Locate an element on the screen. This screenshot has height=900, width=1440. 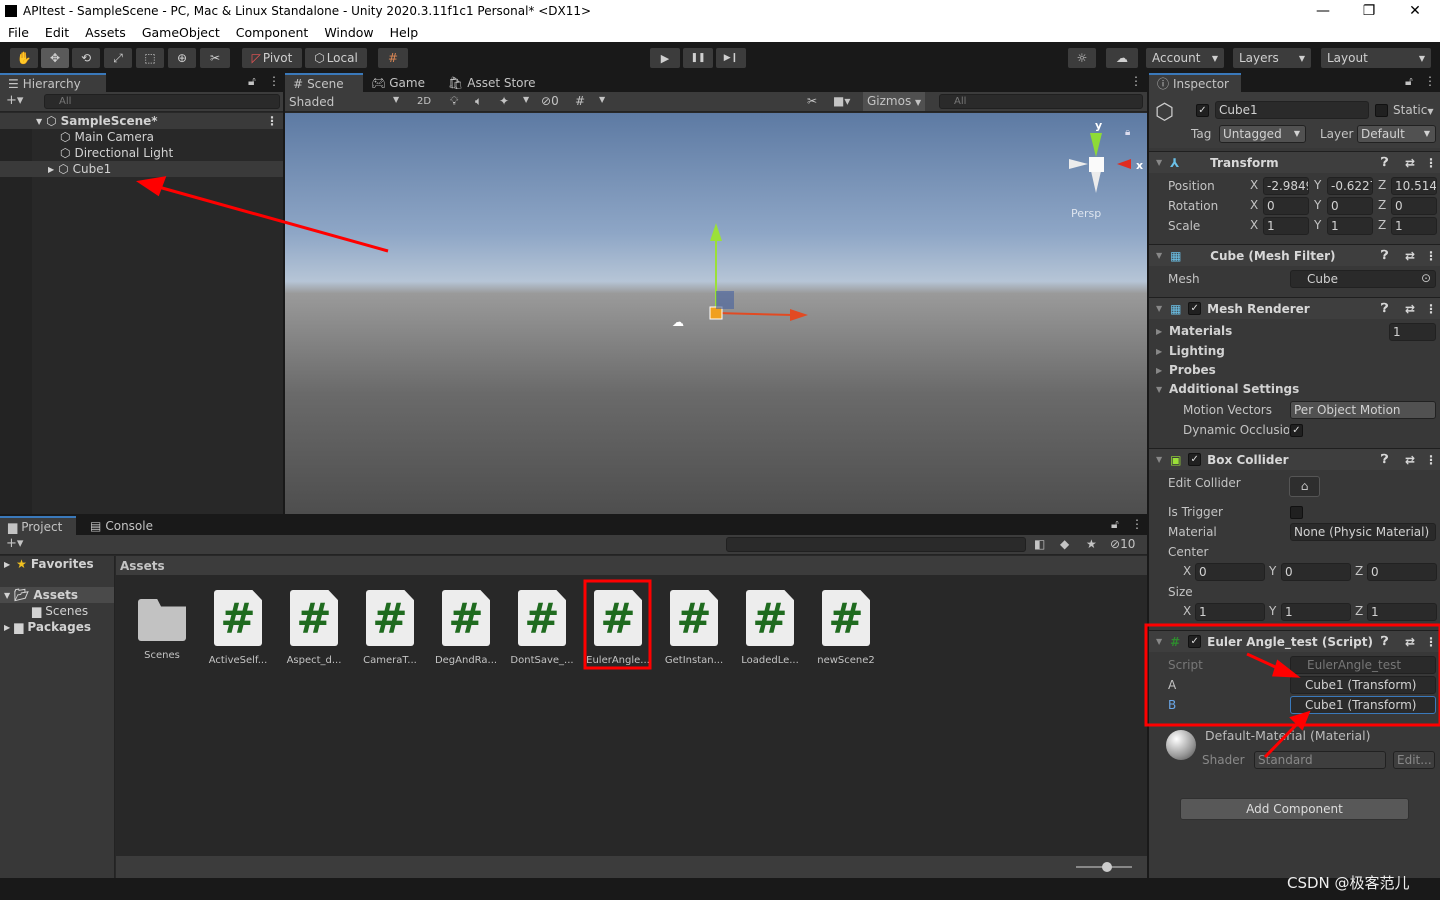
asset-folder: Scenes is located at coordinates (162, 625).